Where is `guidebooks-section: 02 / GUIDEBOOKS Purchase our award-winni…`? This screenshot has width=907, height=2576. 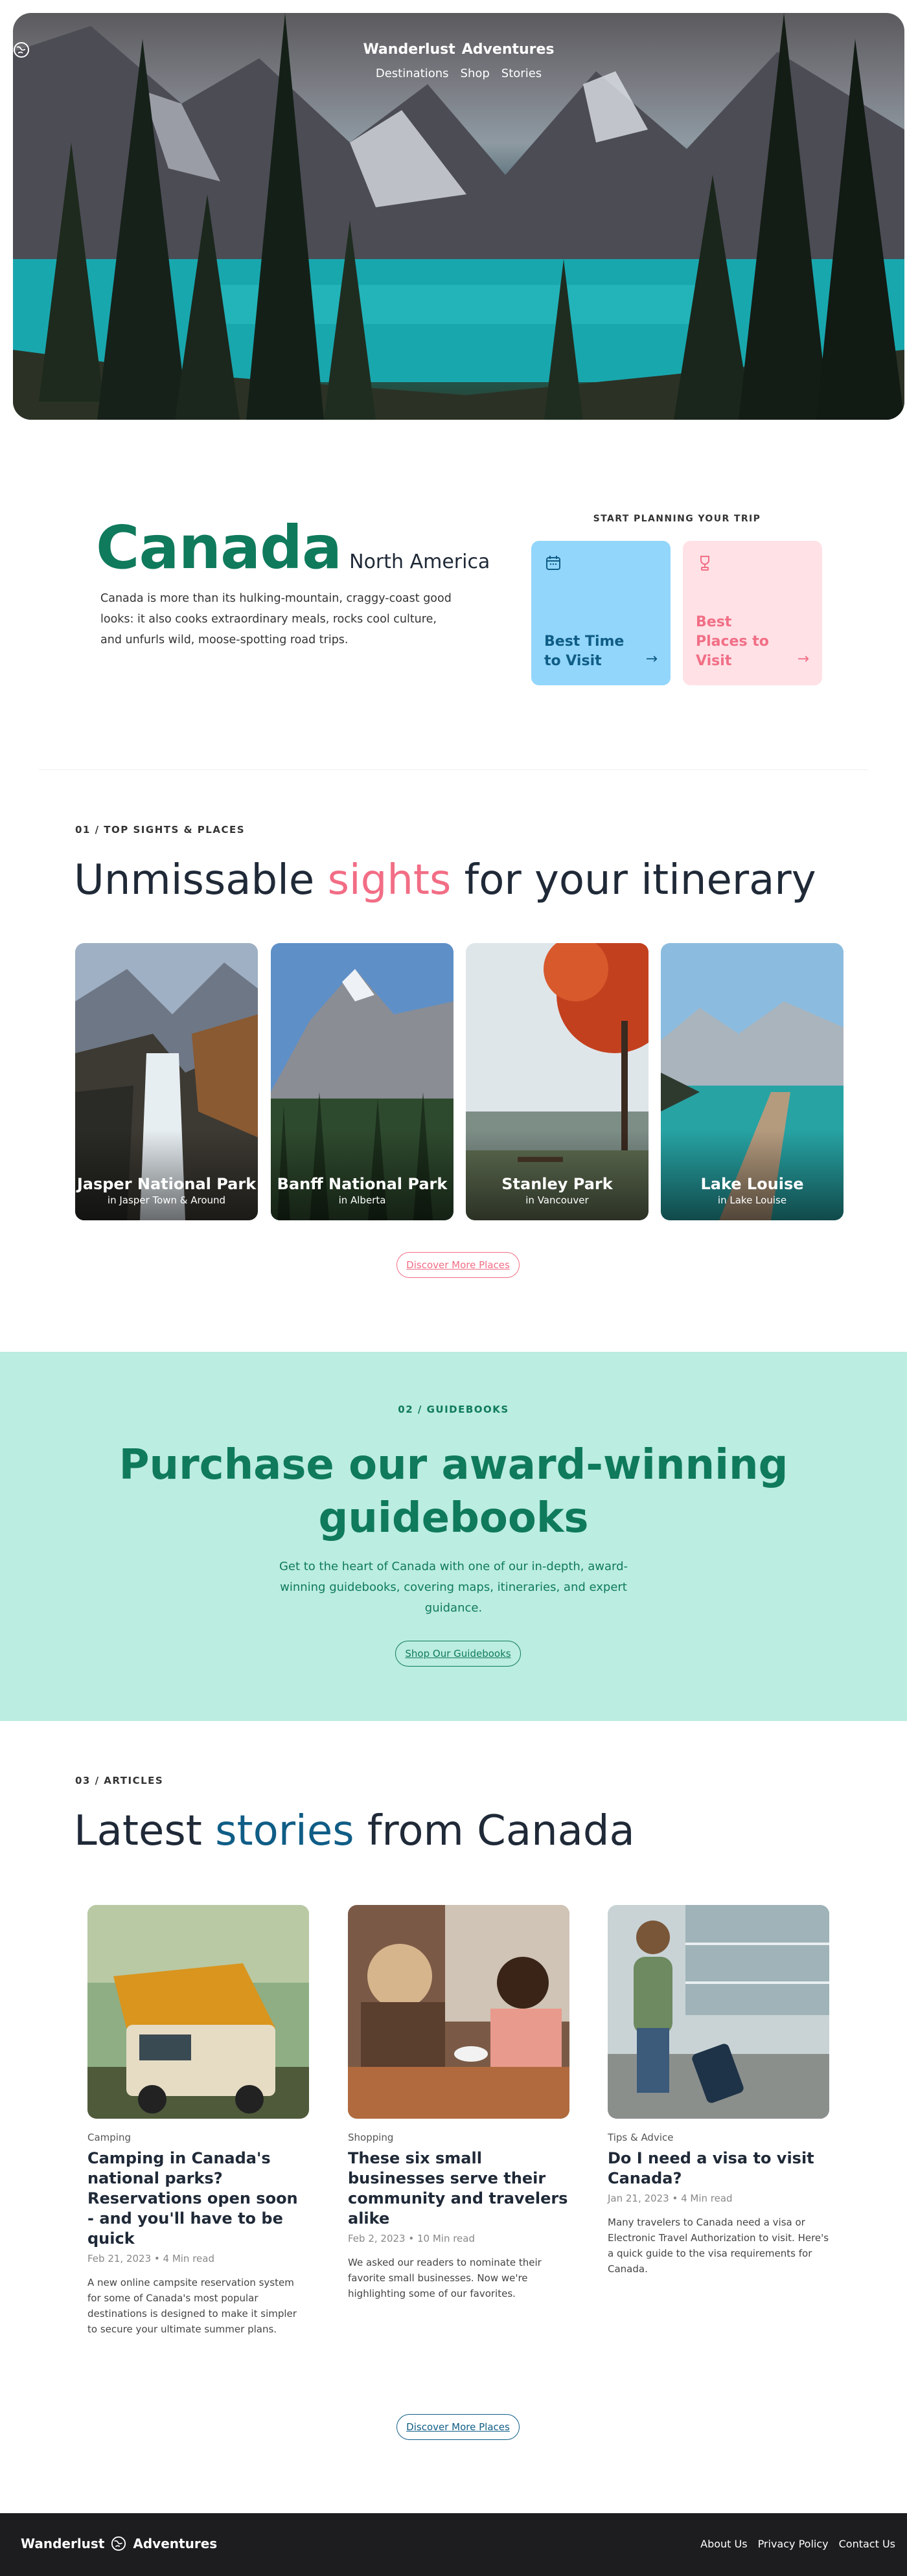
guidebooks-section: 02 / GUIDEBOOKS Purchase our award-winni… is located at coordinates (454, 1537).